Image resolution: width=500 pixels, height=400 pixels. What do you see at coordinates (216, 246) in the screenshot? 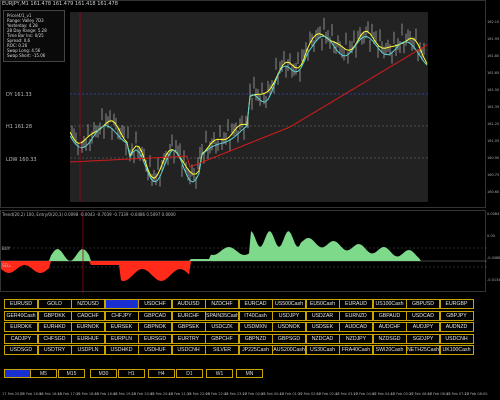
I see `osc-positive-area` at bounding box center [216, 246].